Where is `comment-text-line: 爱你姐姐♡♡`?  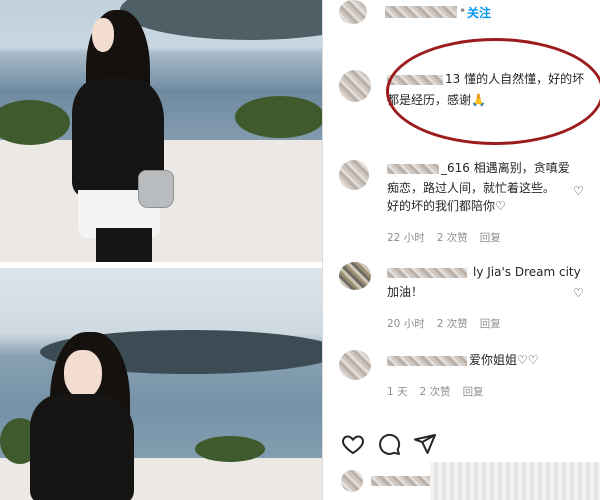 comment-text-line: 爱你姐姐♡♡ is located at coordinates (504, 360).